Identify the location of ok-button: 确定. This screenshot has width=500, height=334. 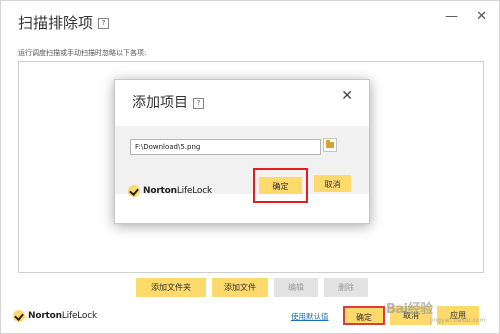
(364, 315).